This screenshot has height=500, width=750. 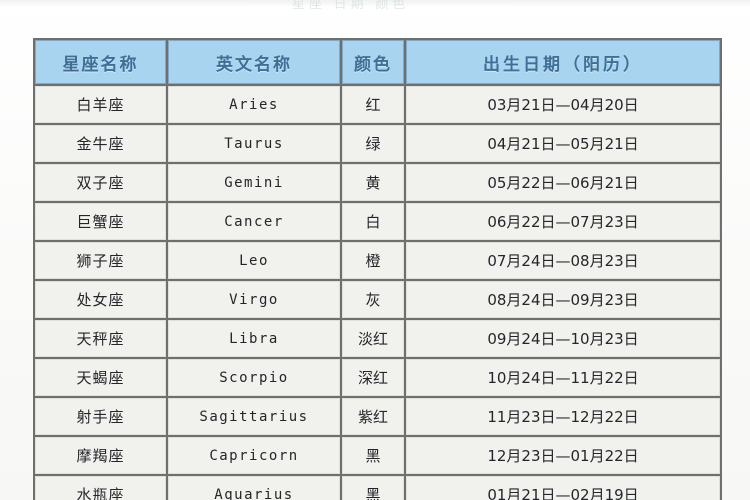 What do you see at coordinates (100, 416) in the screenshot?
I see `cell-zodiac-name: 射手座` at bounding box center [100, 416].